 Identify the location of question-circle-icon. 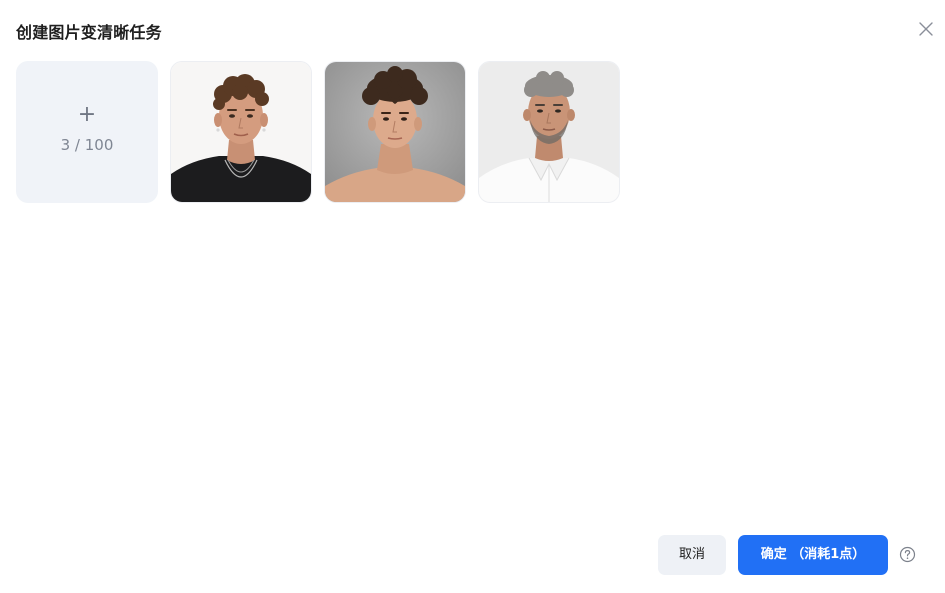
(907, 554).